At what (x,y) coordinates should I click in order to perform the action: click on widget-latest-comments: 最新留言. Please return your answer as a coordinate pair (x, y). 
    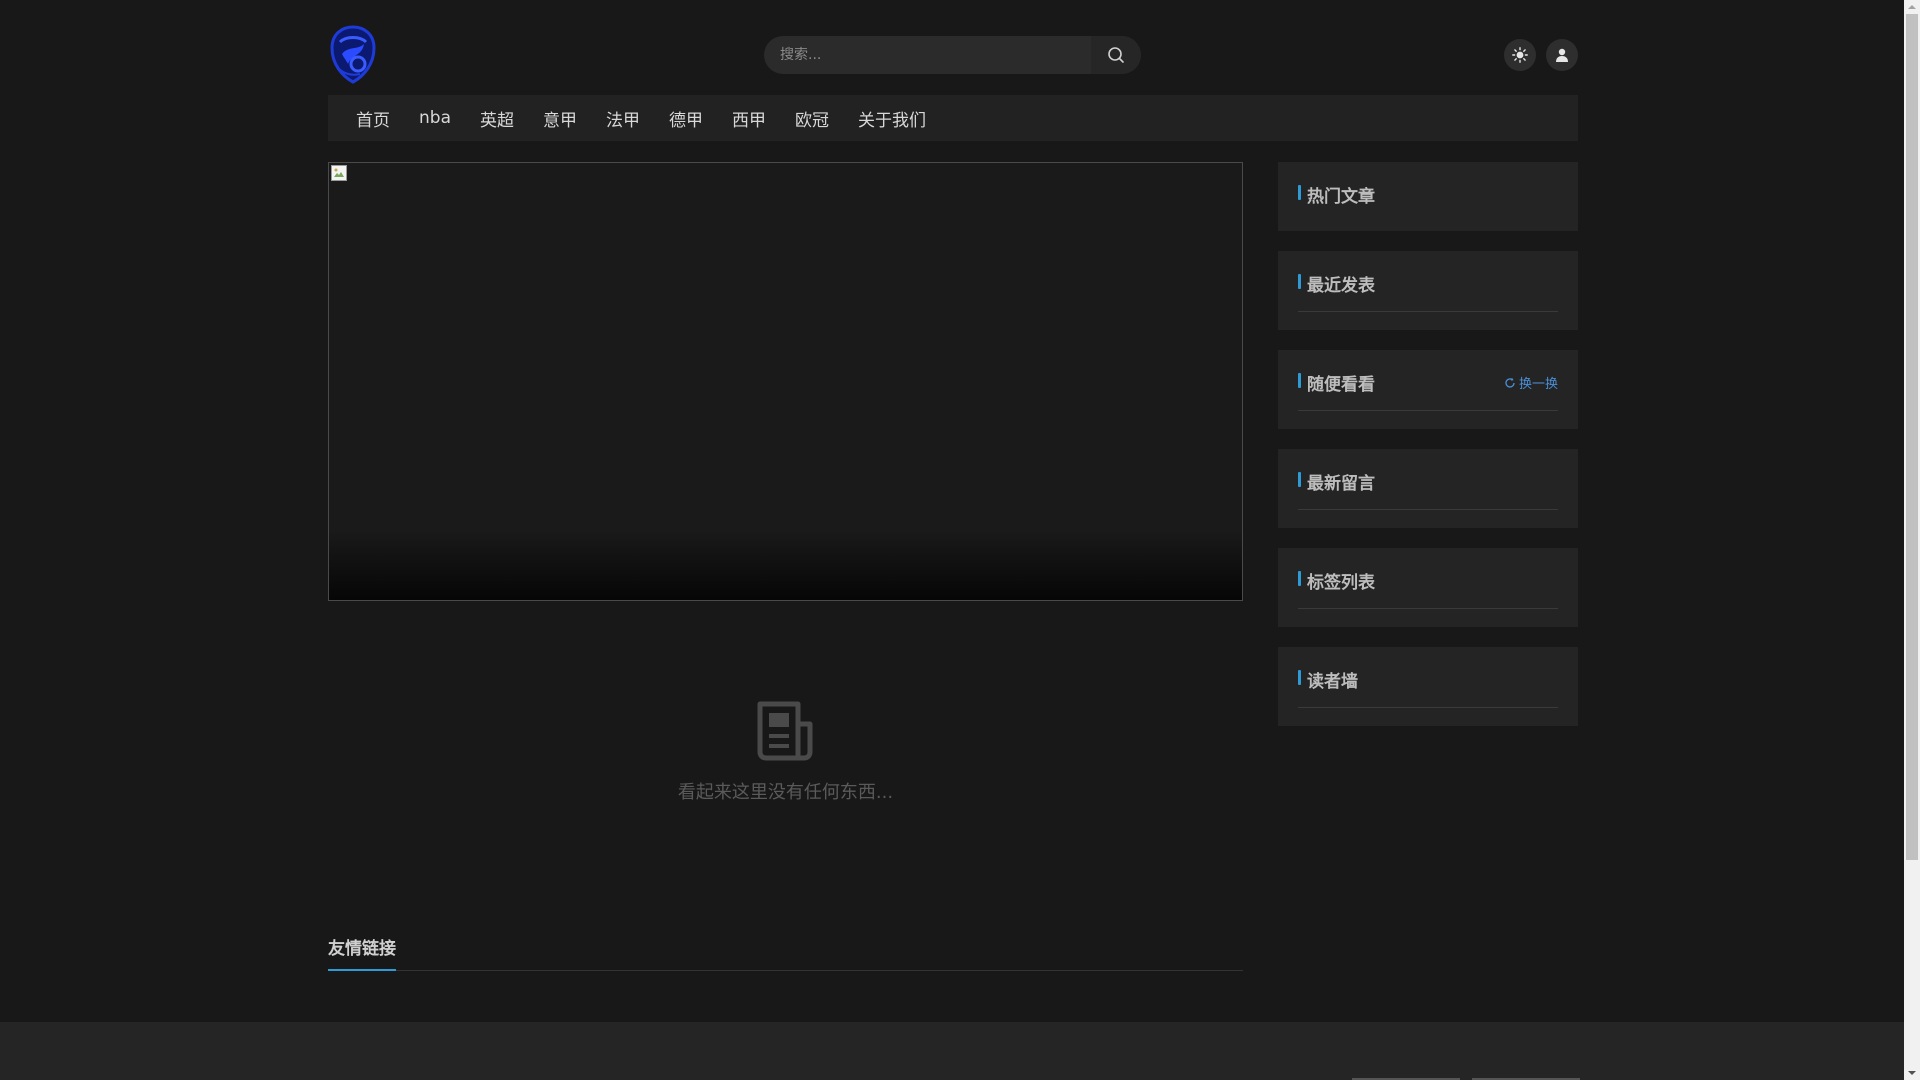
    Looking at the image, I should click on (1428, 488).